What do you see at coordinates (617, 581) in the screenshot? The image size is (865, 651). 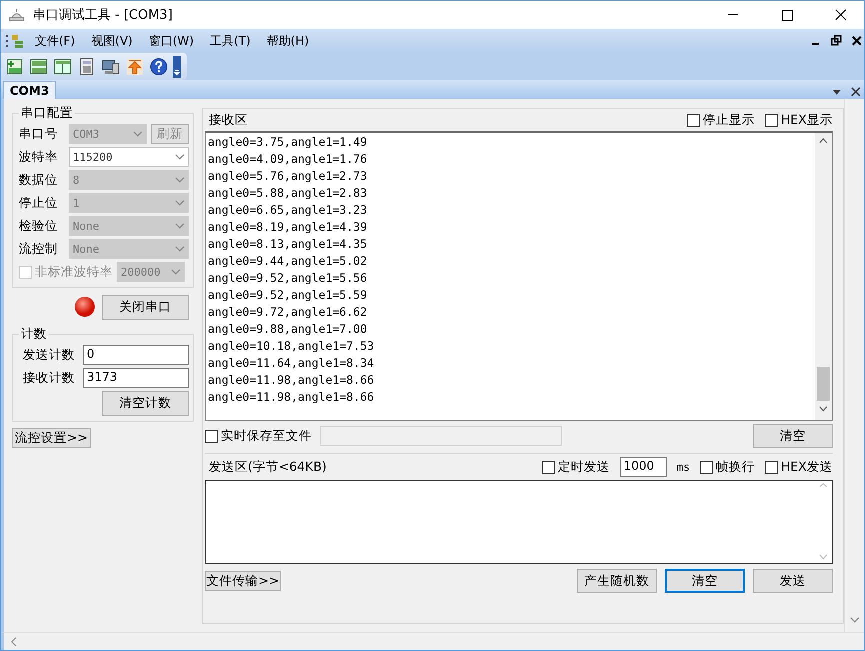 I see `action-button: 产生随机数` at bounding box center [617, 581].